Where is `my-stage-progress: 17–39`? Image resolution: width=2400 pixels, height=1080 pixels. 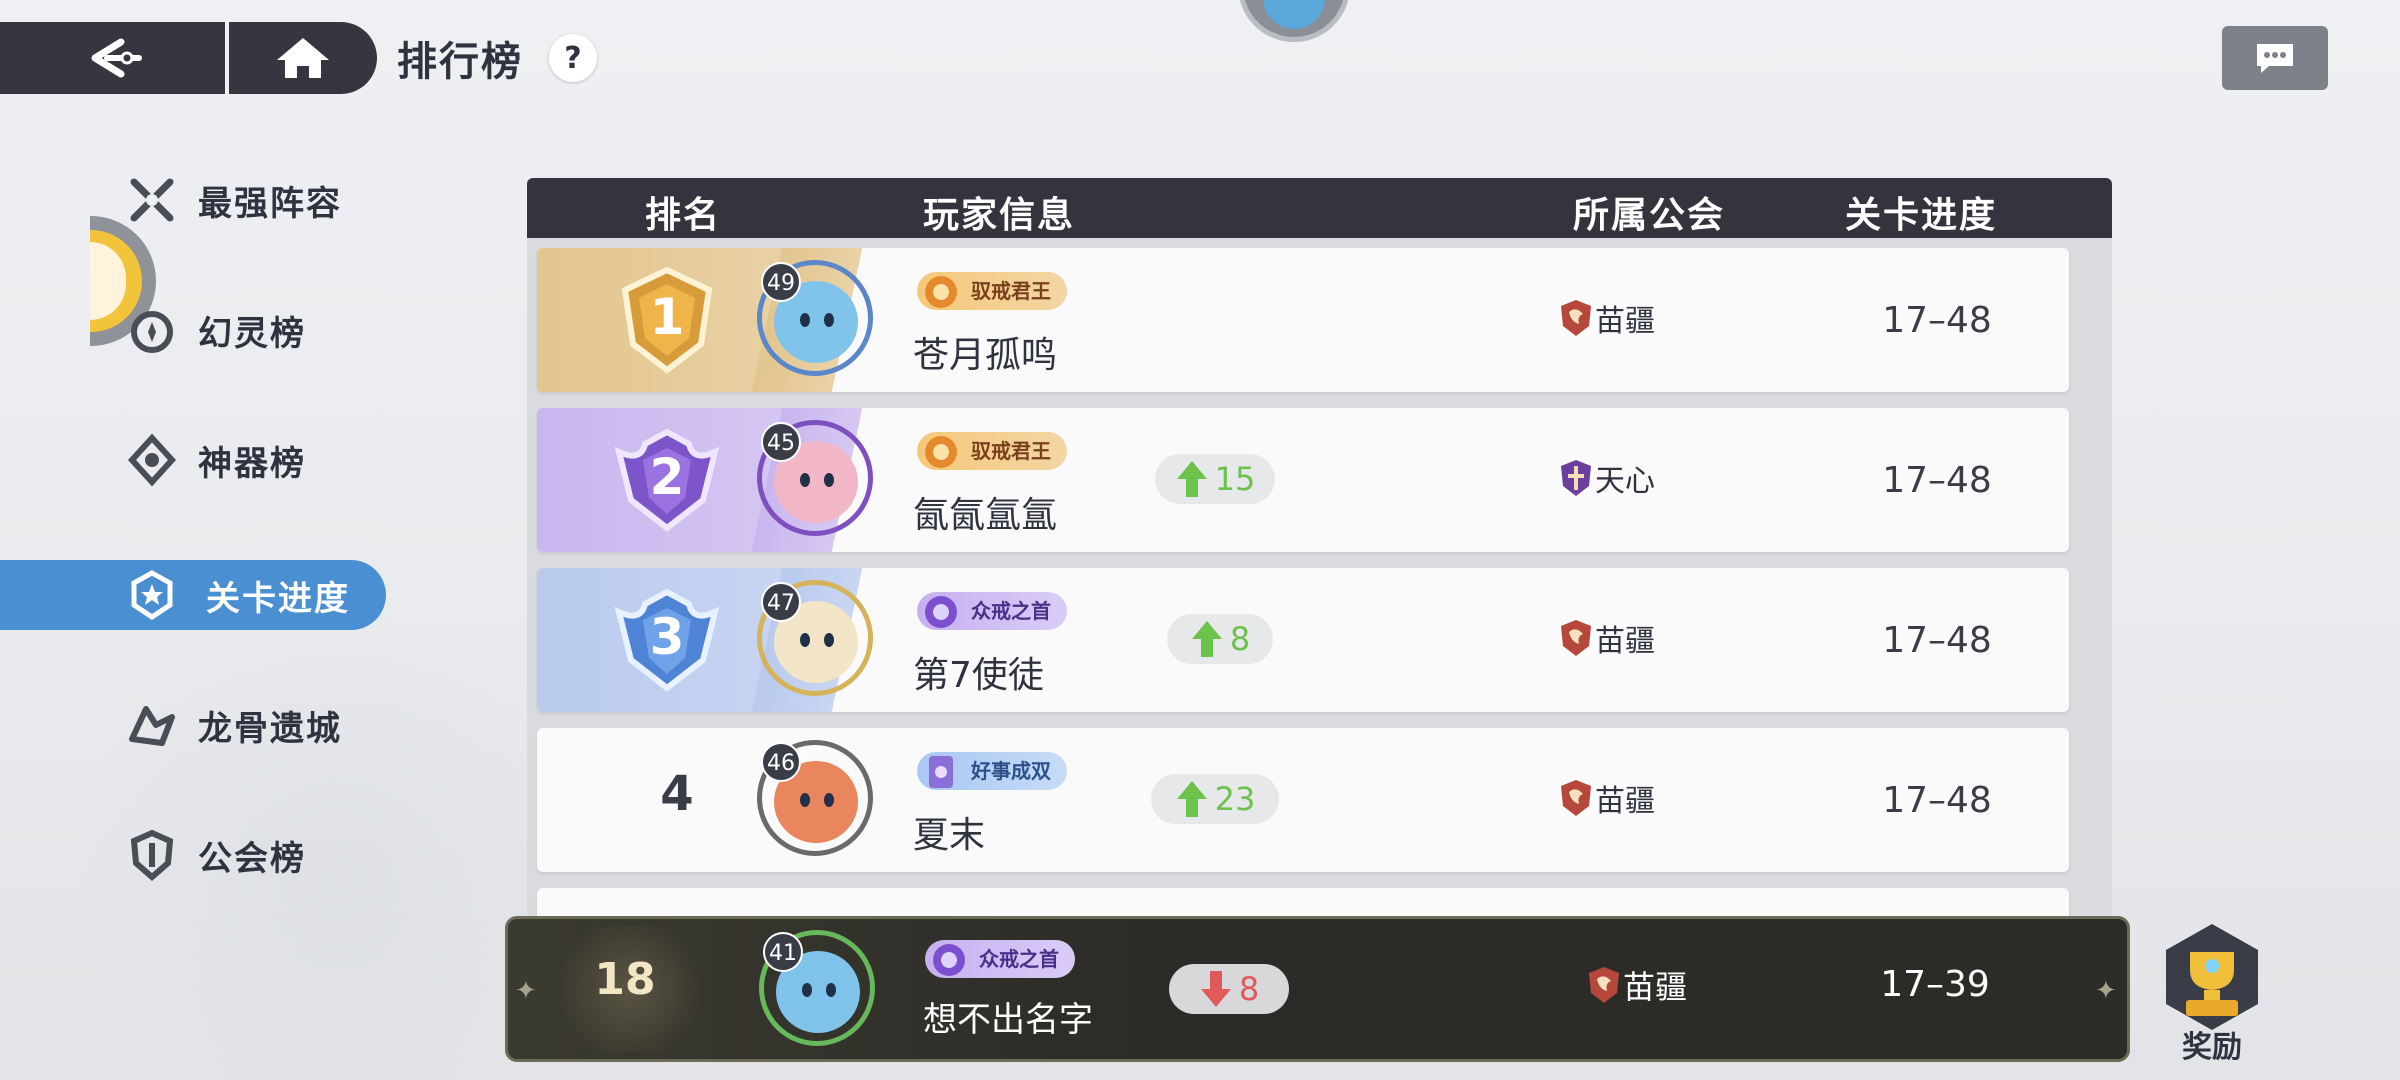 my-stage-progress: 17–39 is located at coordinates (1935, 984).